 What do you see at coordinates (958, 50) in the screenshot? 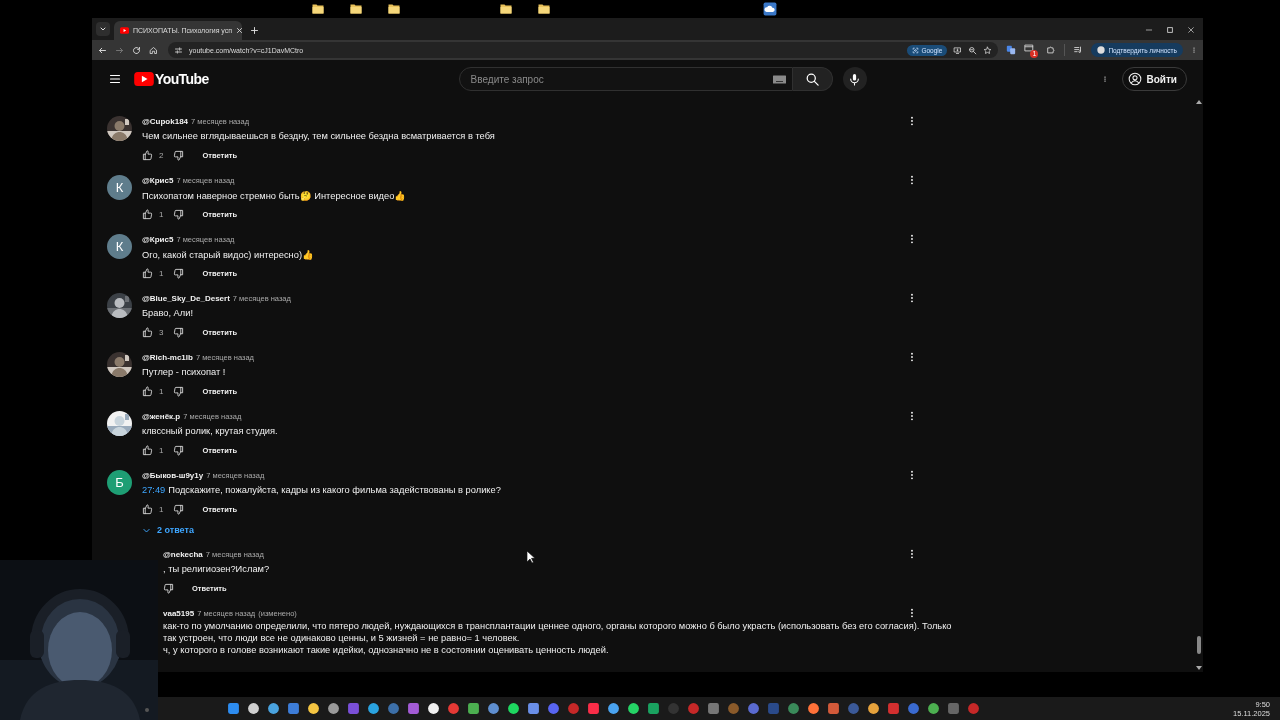
I see `install-icon` at bounding box center [958, 50].